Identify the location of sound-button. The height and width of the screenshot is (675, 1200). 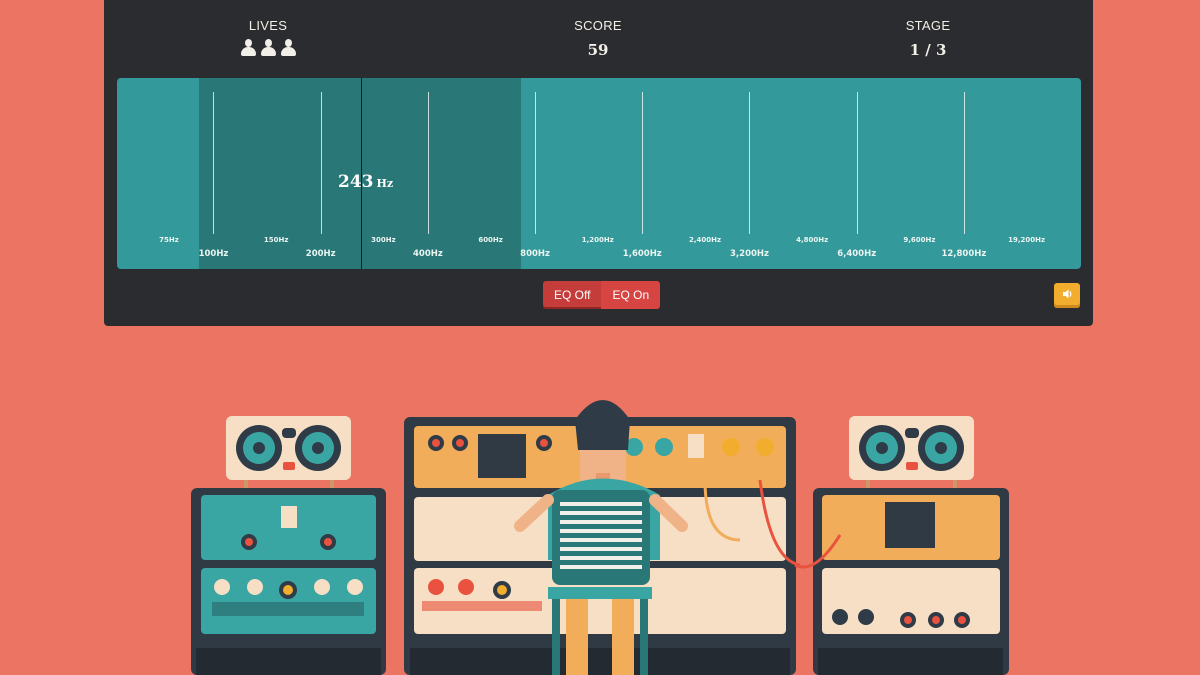
(1067, 295).